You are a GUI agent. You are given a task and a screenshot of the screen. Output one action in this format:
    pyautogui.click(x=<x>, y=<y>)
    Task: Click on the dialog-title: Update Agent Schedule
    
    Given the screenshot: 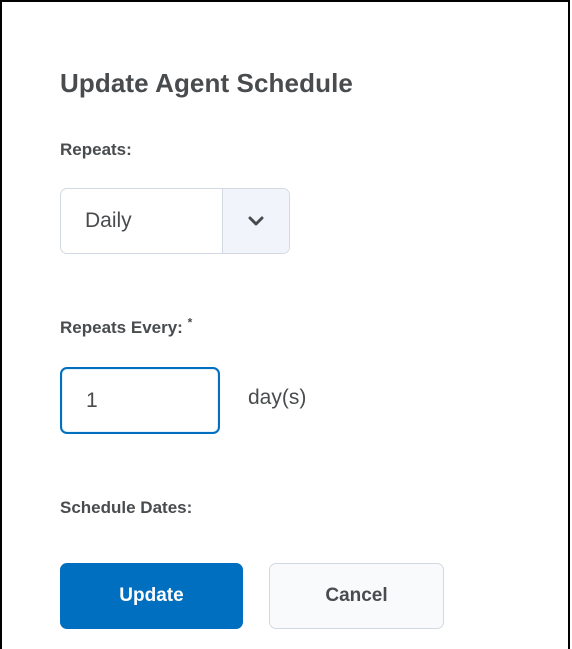 What is the action you would take?
    pyautogui.click(x=206, y=83)
    